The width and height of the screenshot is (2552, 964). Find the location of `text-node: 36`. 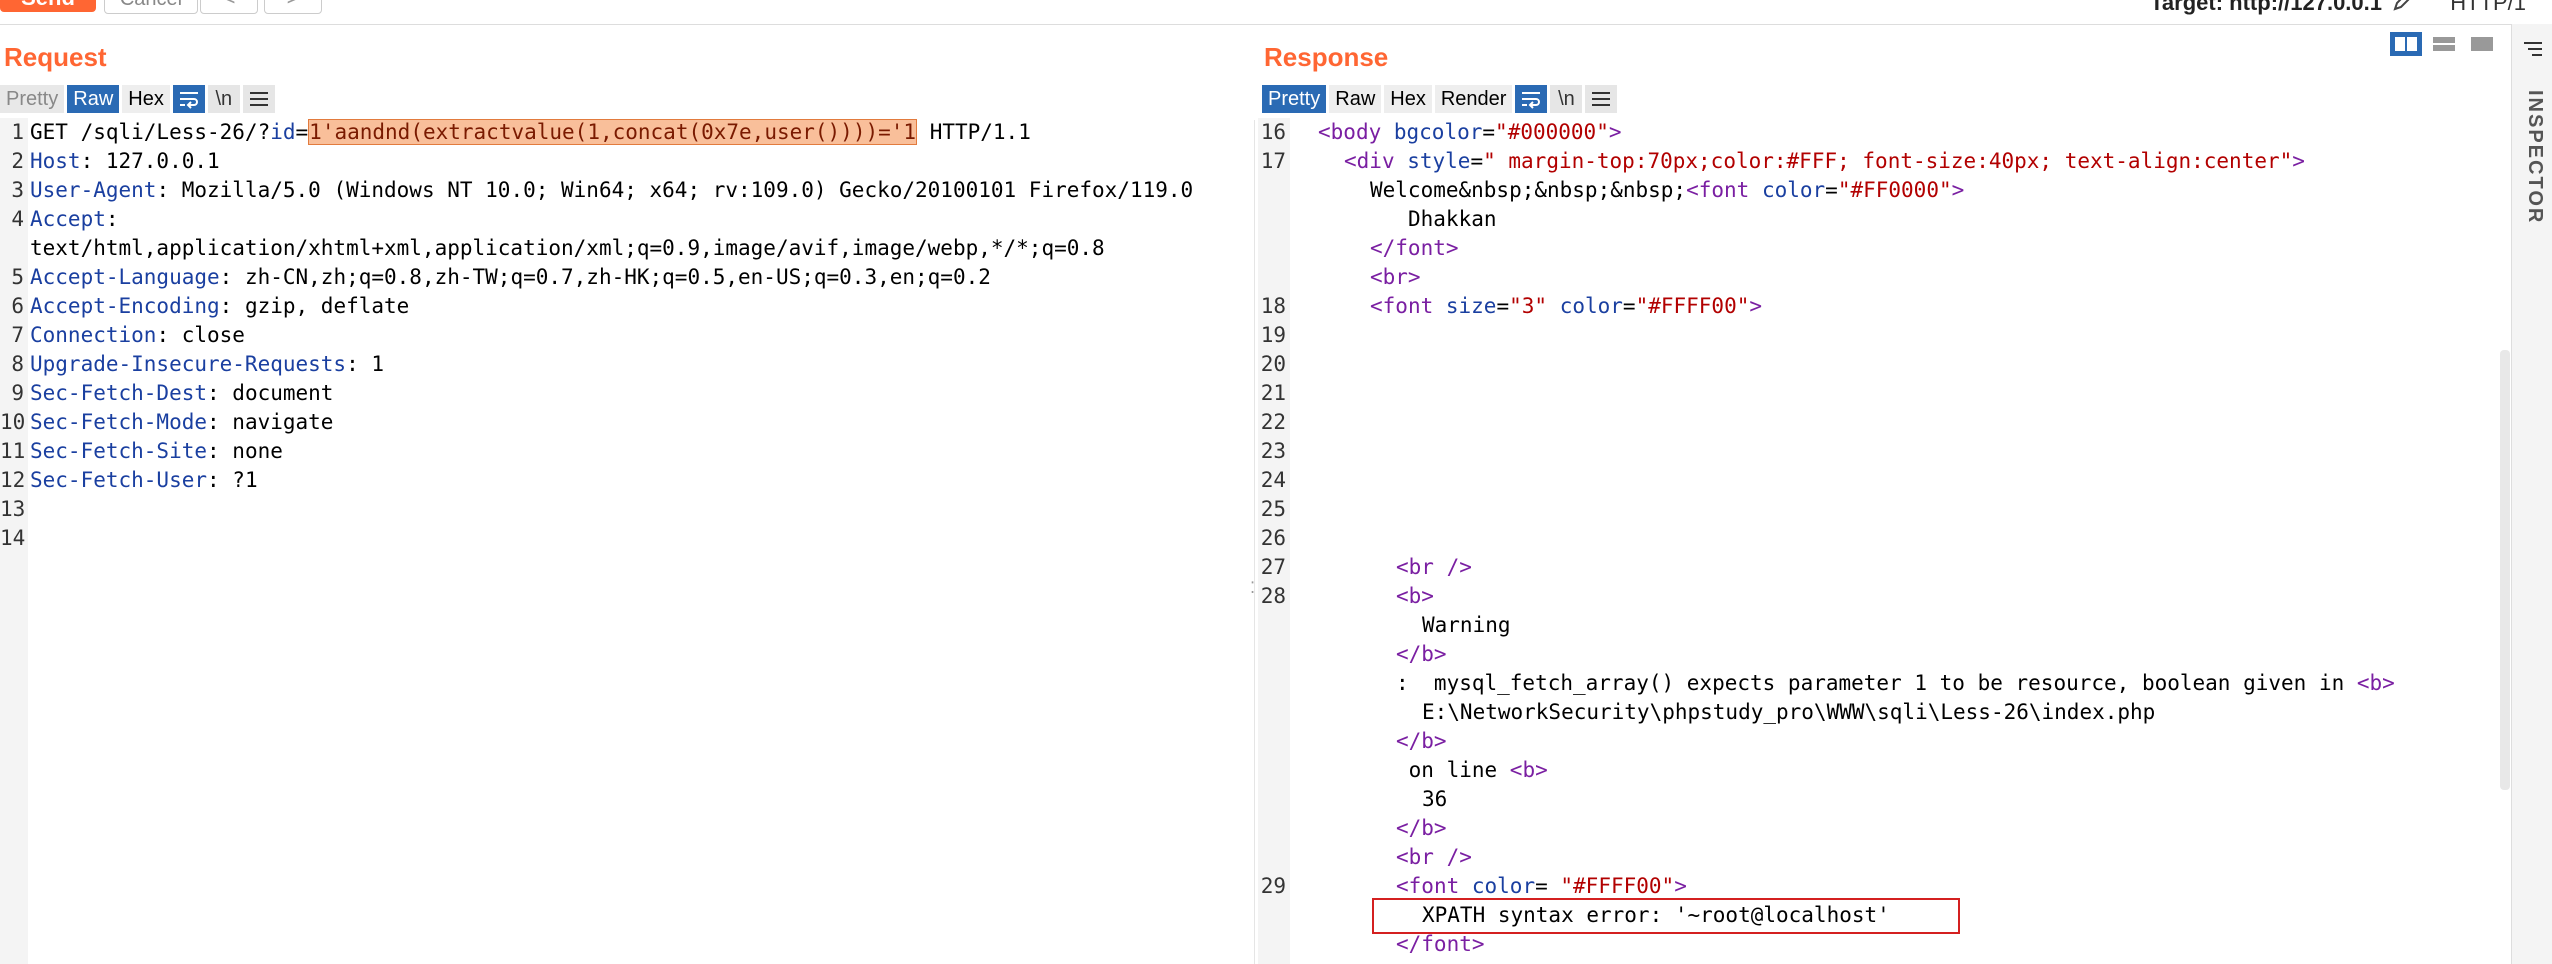

text-node: 36 is located at coordinates (1435, 799).